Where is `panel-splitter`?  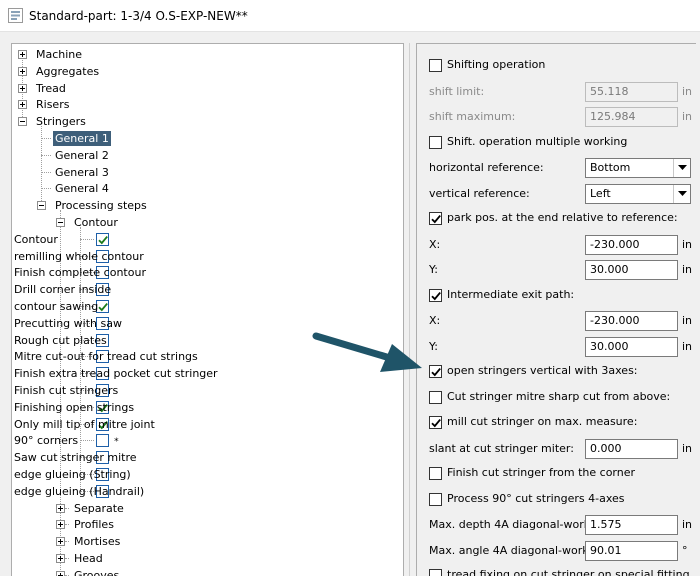 panel-splitter is located at coordinates (410, 309).